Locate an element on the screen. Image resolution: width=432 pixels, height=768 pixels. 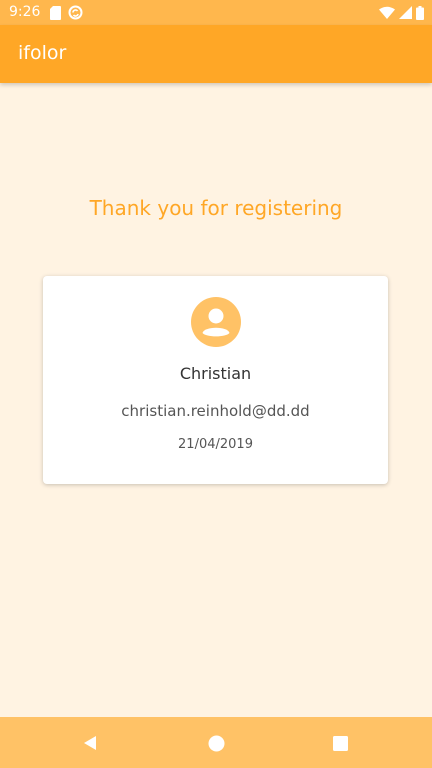
signal-icon is located at coordinates (405, 12).